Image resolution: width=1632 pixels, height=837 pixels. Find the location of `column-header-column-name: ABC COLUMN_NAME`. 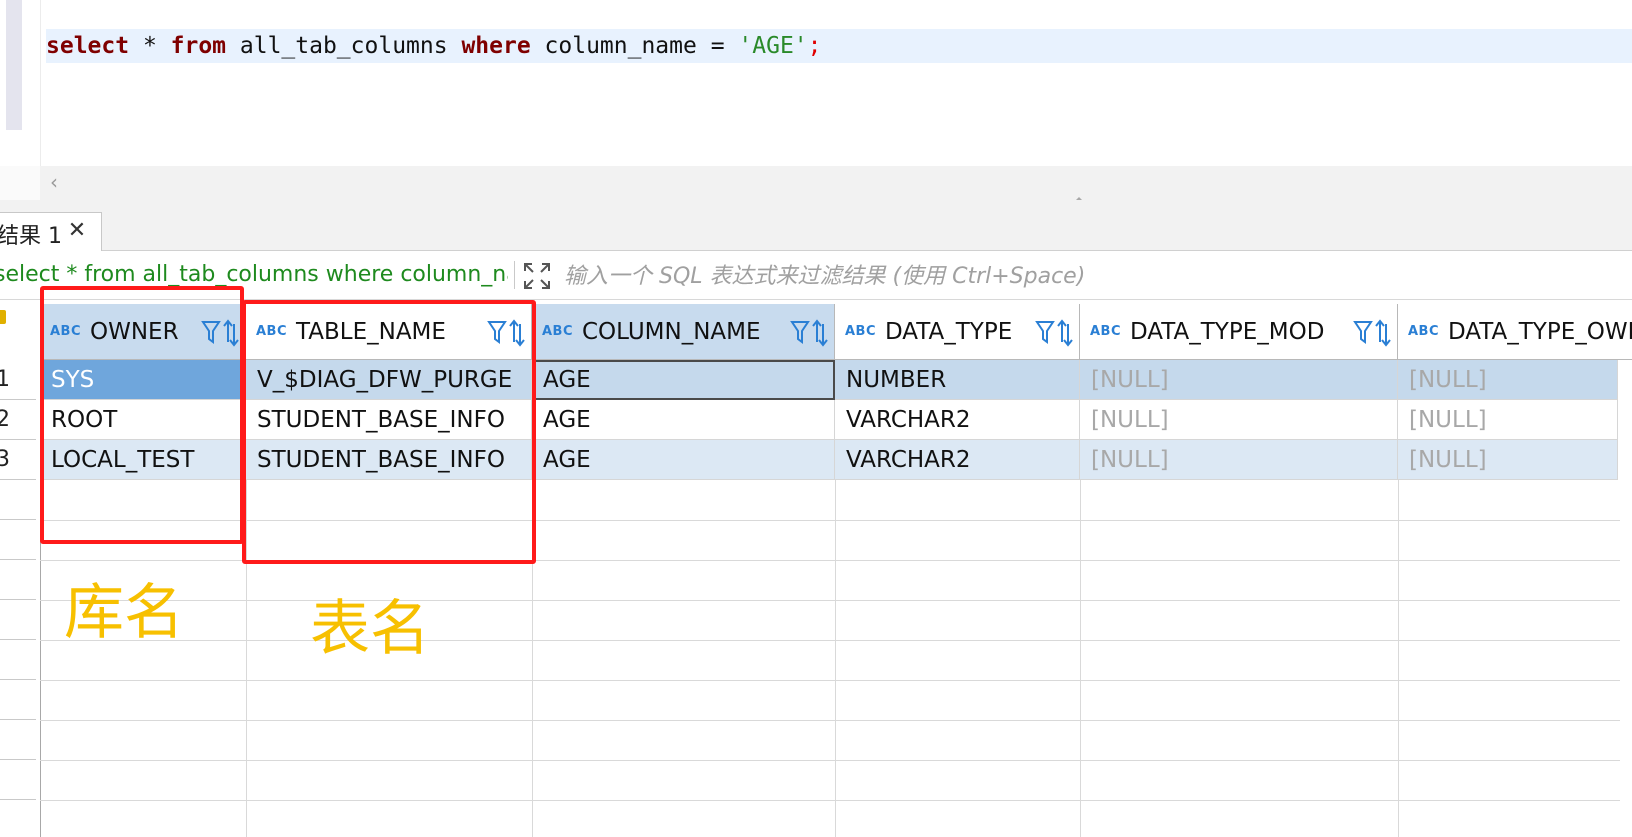

column-header-column-name: ABC COLUMN_NAME is located at coordinates (683, 332).